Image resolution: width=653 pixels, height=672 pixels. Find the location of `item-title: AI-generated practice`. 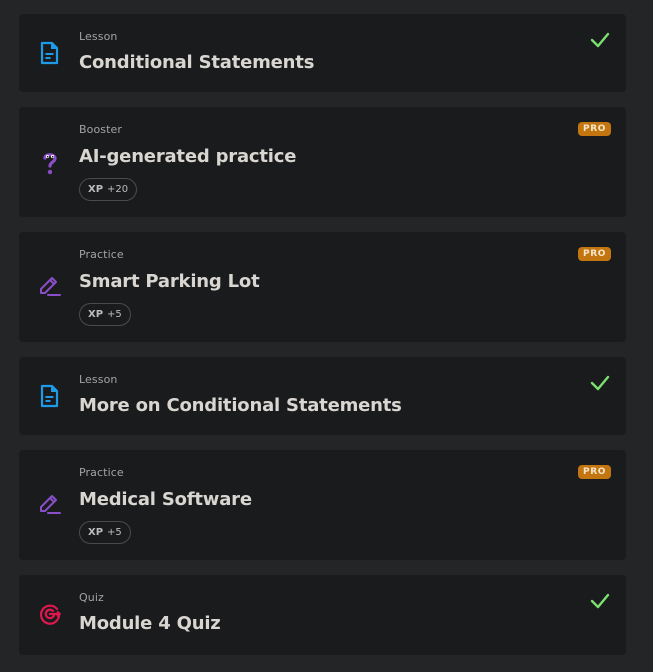

item-title: AI-generated practice is located at coordinates (188, 156).